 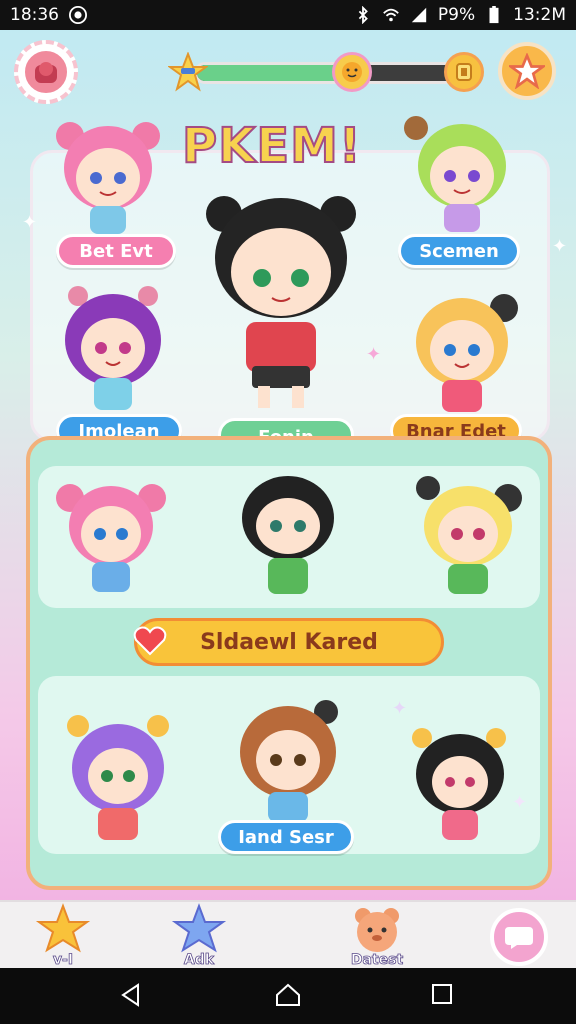 I want to click on reward-face-icon, so click(x=352, y=72).